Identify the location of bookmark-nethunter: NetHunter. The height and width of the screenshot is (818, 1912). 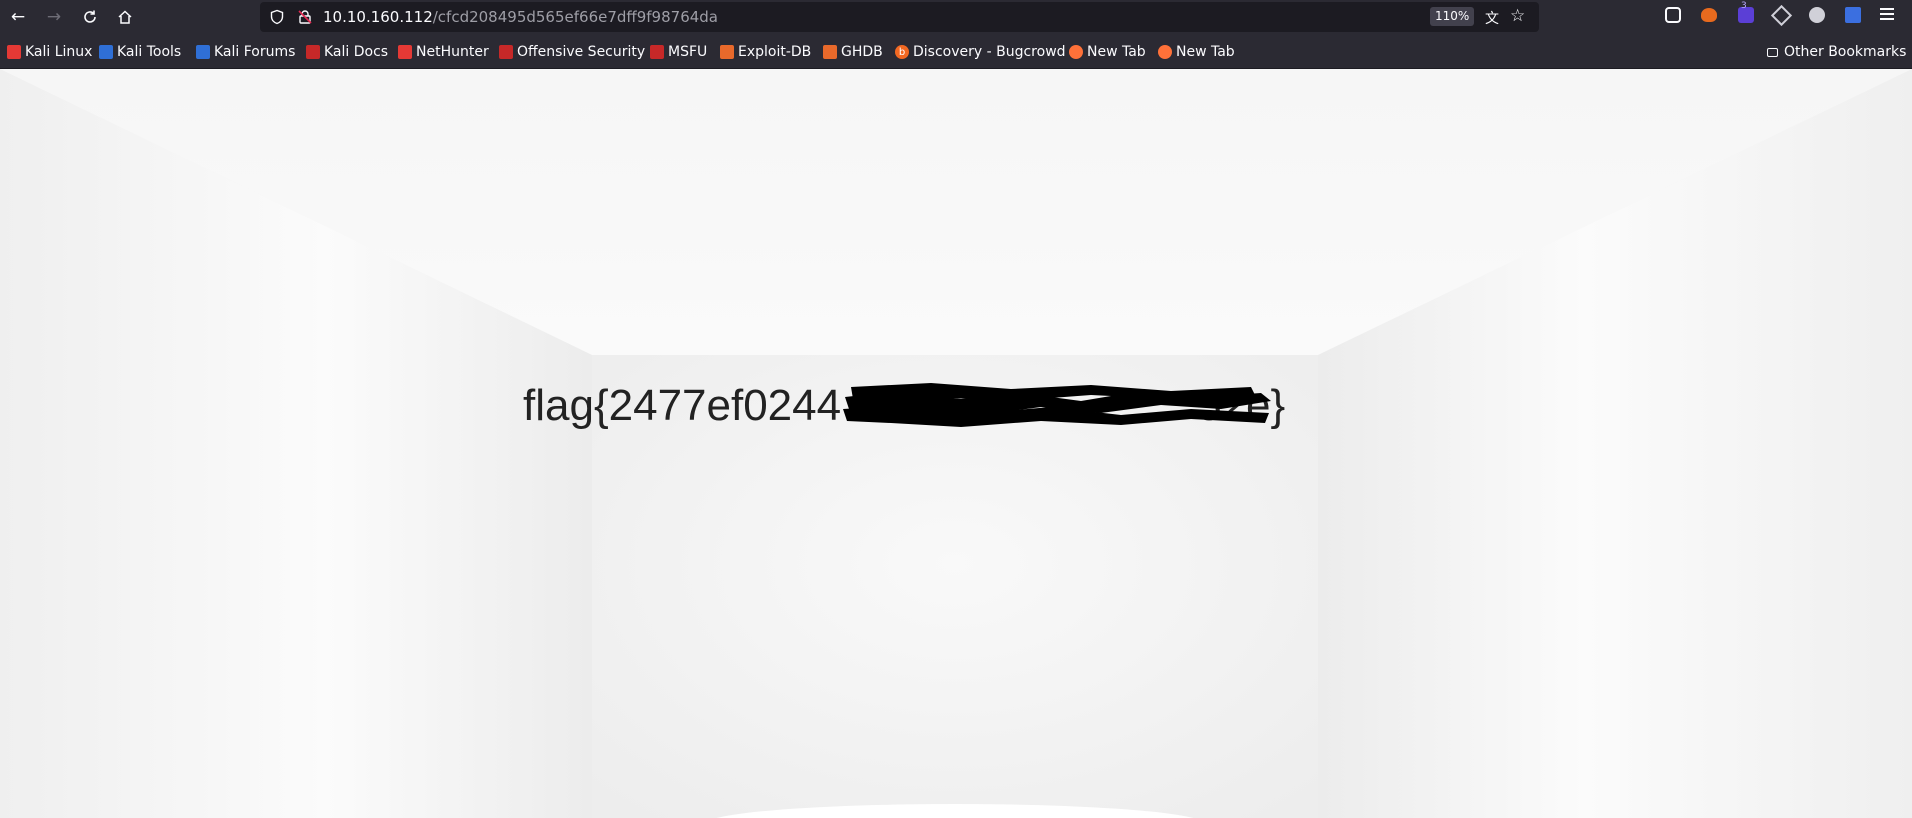
(443, 52).